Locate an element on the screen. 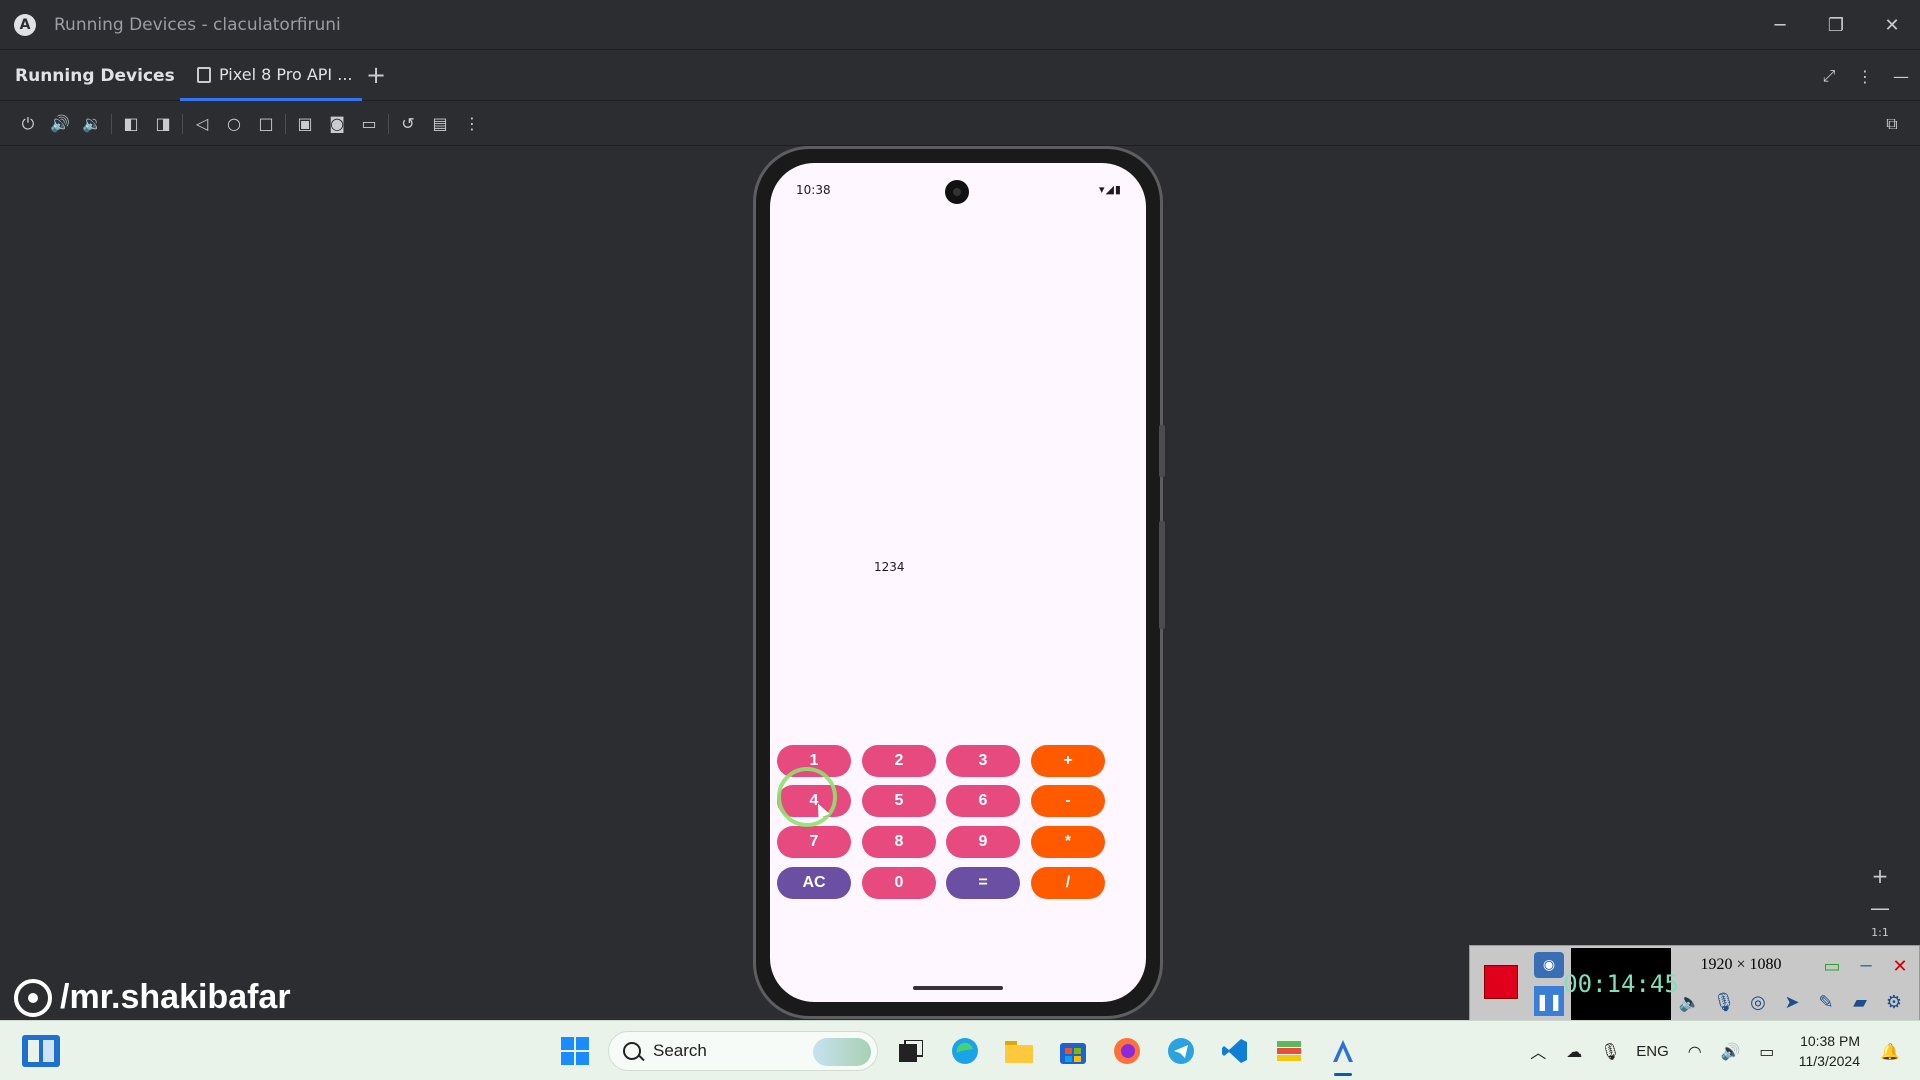  vscode-icon is located at coordinates (1235, 1051).